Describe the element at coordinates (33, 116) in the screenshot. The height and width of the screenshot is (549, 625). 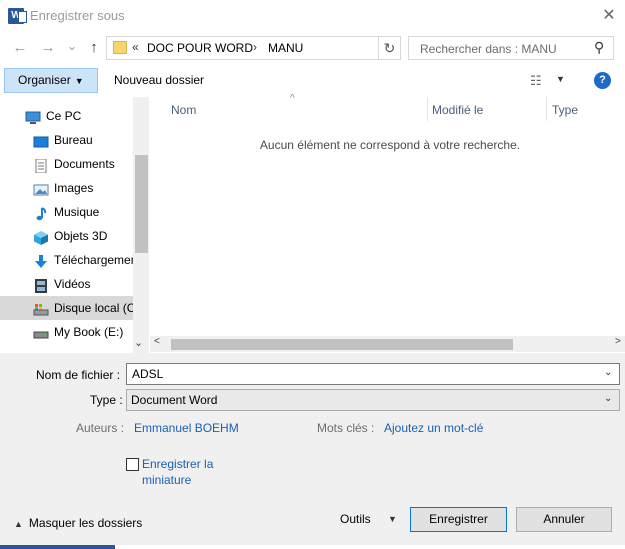
I see `computer-icon` at that location.